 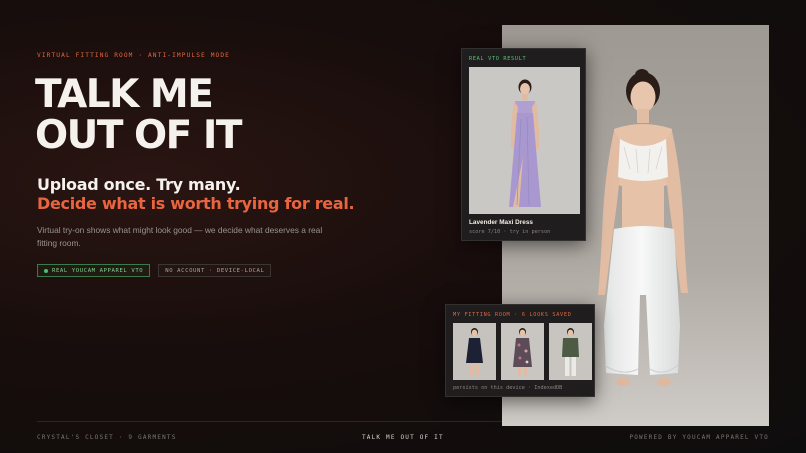 I want to click on vto-result-image, so click(x=524, y=140).